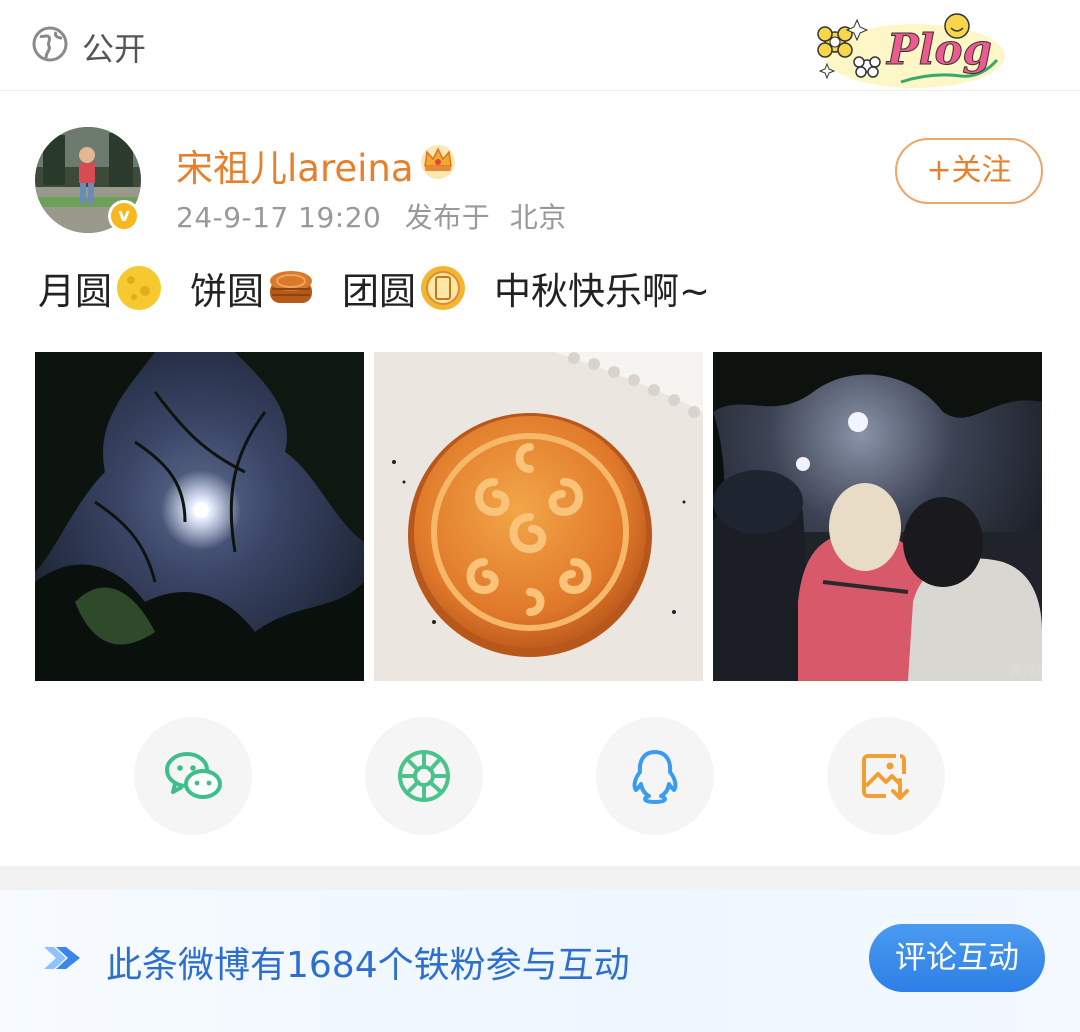 Image resolution: width=1080 pixels, height=1032 pixels. What do you see at coordinates (227, 291) in the screenshot?
I see `post-text-part: 饼圆` at bounding box center [227, 291].